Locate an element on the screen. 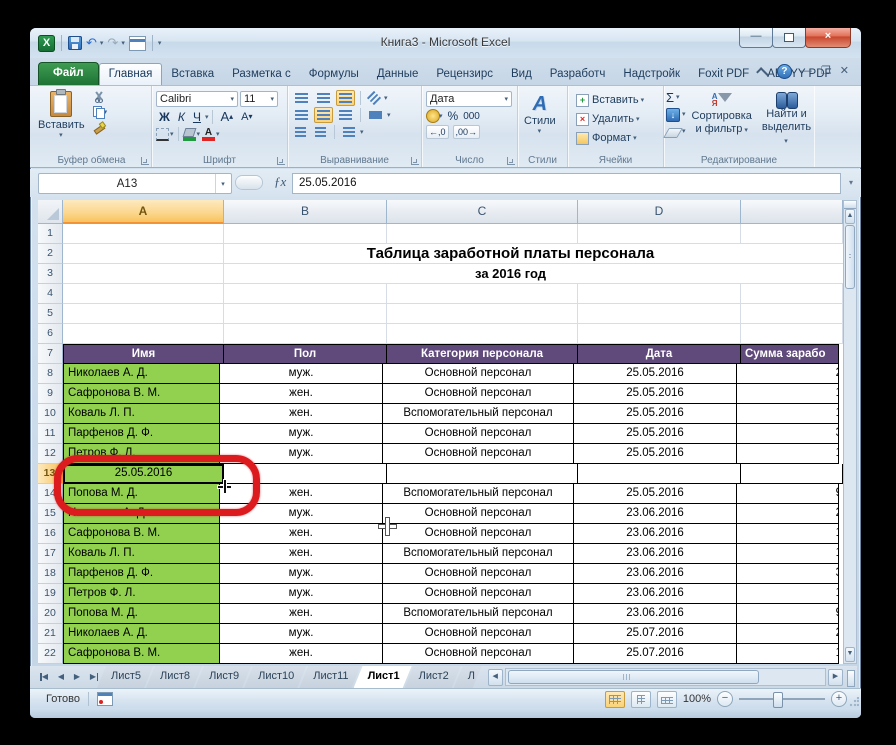 This screenshot has height=745, width=896. column-header-B: B is located at coordinates (305, 212).